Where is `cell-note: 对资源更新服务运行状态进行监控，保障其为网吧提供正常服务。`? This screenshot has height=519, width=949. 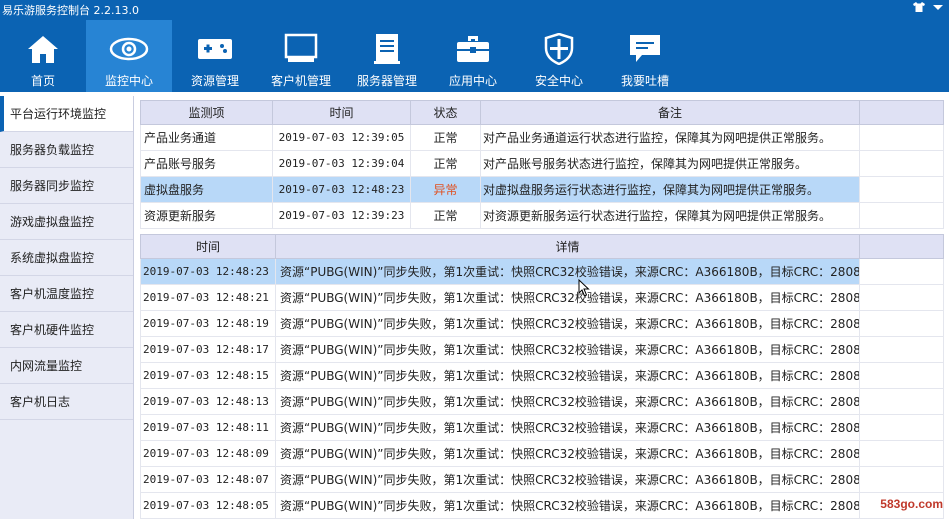
cell-note: 对资源更新服务运行状态进行监控，保障其为网吧提供正常服务。 is located at coordinates (670, 215).